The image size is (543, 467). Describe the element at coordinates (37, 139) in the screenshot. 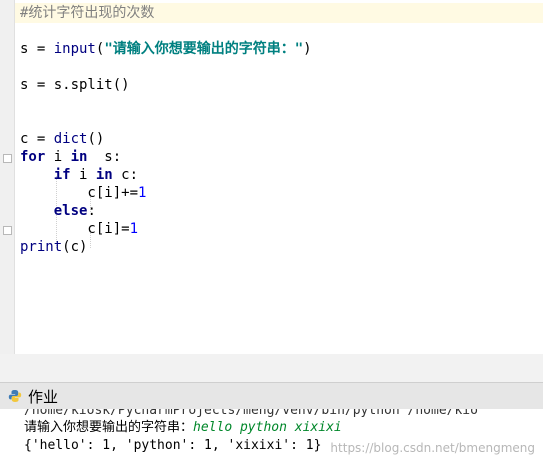

I see `code-token: c =` at that location.